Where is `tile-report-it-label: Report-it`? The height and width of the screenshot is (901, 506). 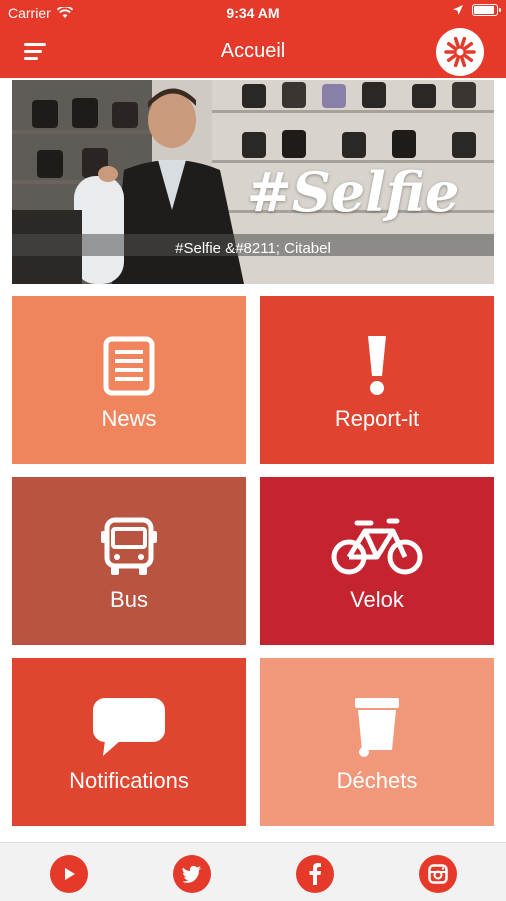 tile-report-it-label: Report-it is located at coordinates (377, 418).